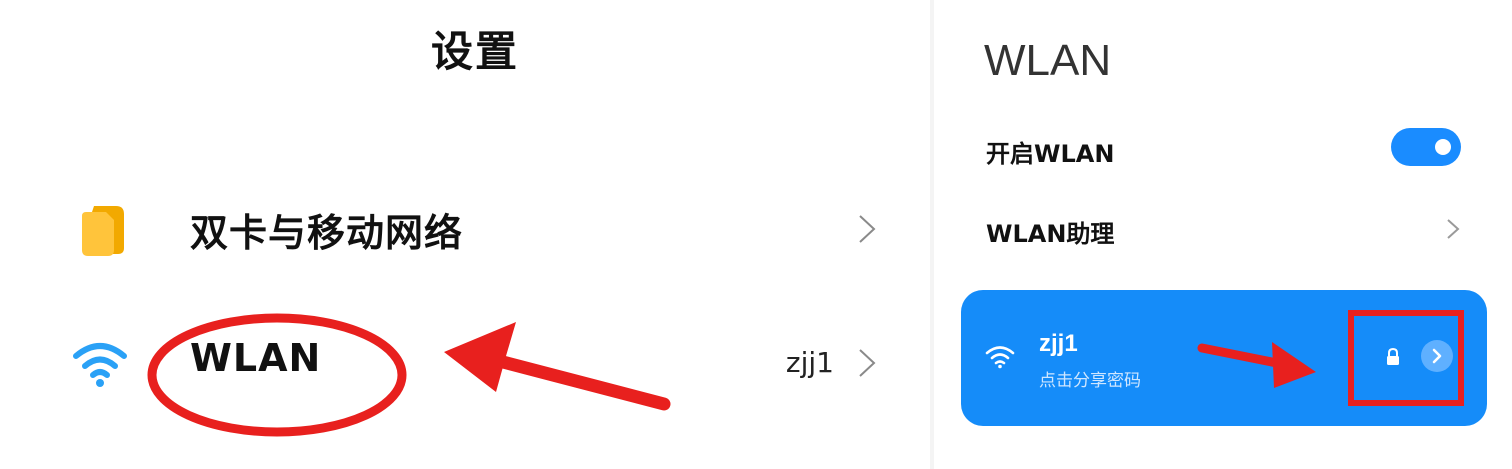  I want to click on page-title: WLAN, so click(1048, 60).